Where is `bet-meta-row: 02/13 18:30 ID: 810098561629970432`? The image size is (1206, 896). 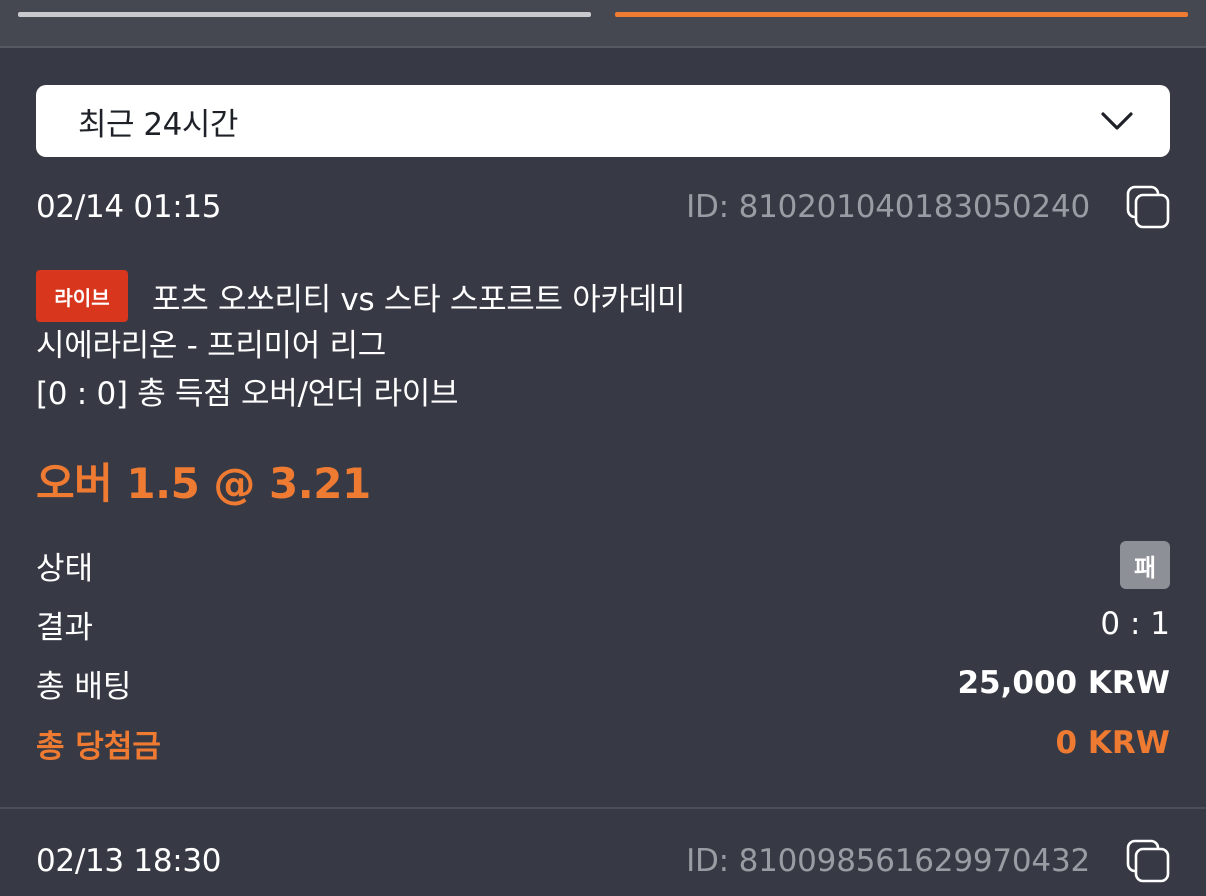 bet-meta-row: 02/13 18:30 ID: 810098561629970432 is located at coordinates (603, 861).